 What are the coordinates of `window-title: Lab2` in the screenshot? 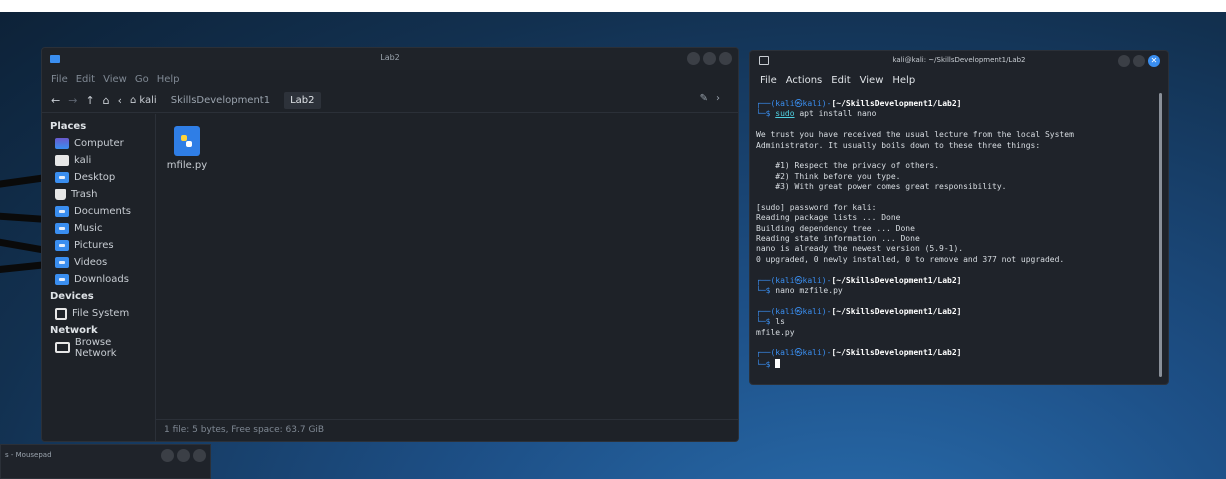 It's located at (390, 57).